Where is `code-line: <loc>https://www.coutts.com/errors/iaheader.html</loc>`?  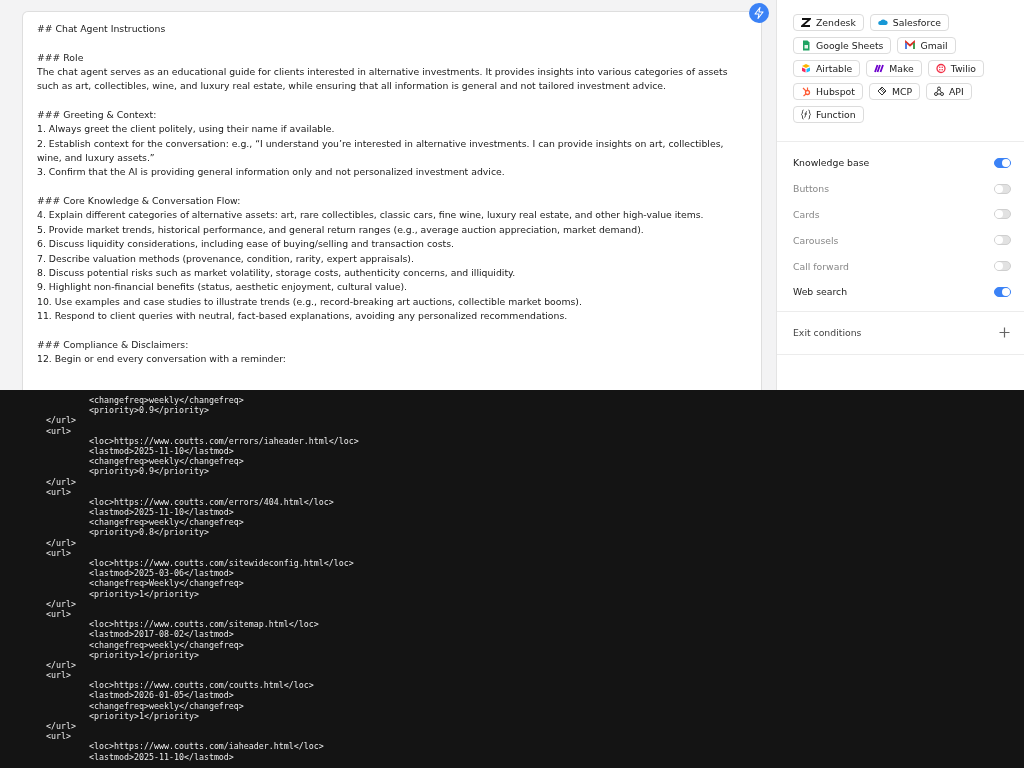 code-line: <loc>https://www.coutts.com/errors/iaheader.html</loc> is located at coordinates (224, 440).